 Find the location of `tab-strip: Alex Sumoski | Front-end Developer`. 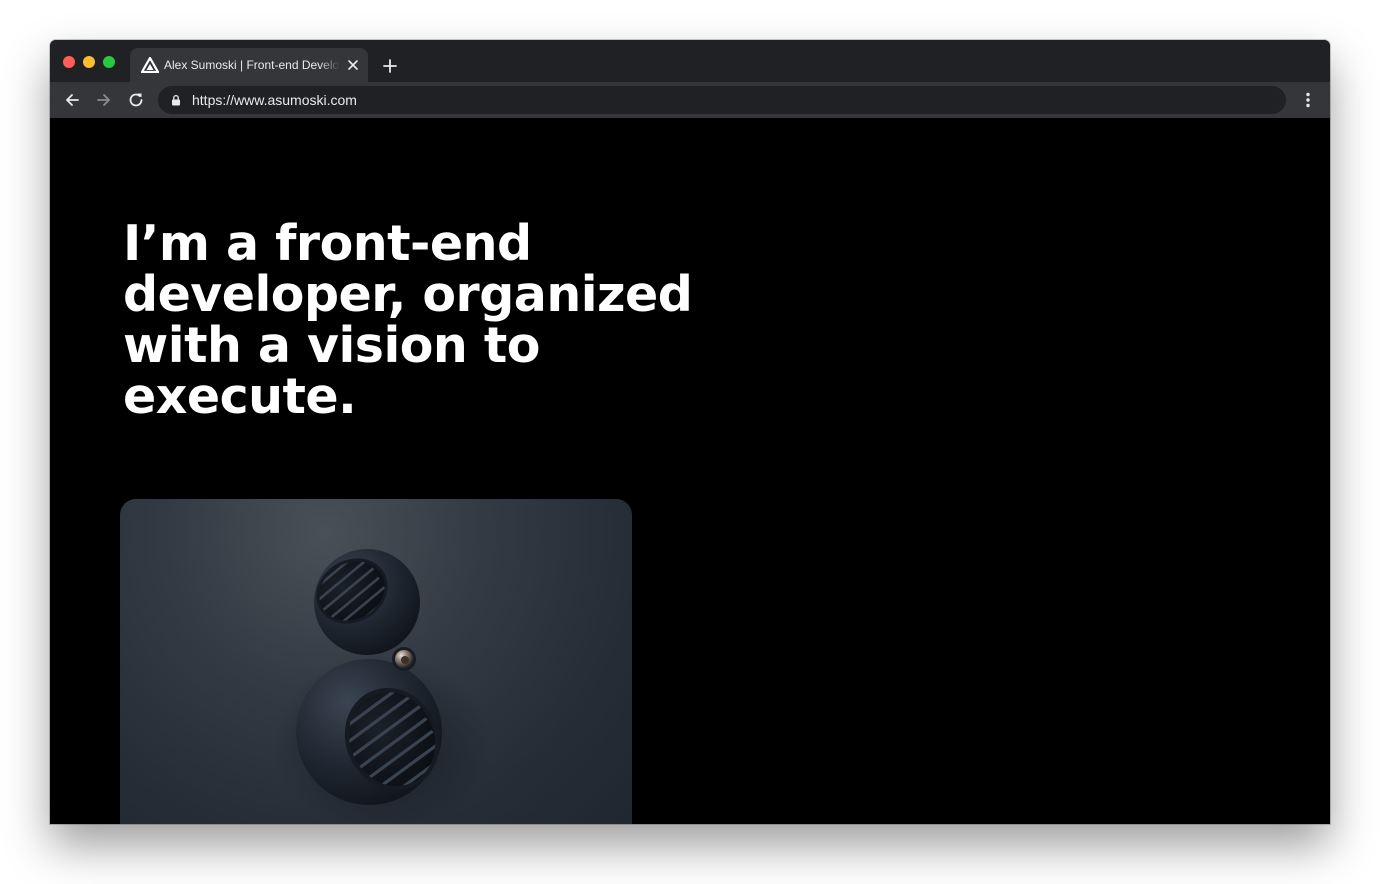

tab-strip: Alex Sumoski | Front-end Developer is located at coordinates (690, 61).